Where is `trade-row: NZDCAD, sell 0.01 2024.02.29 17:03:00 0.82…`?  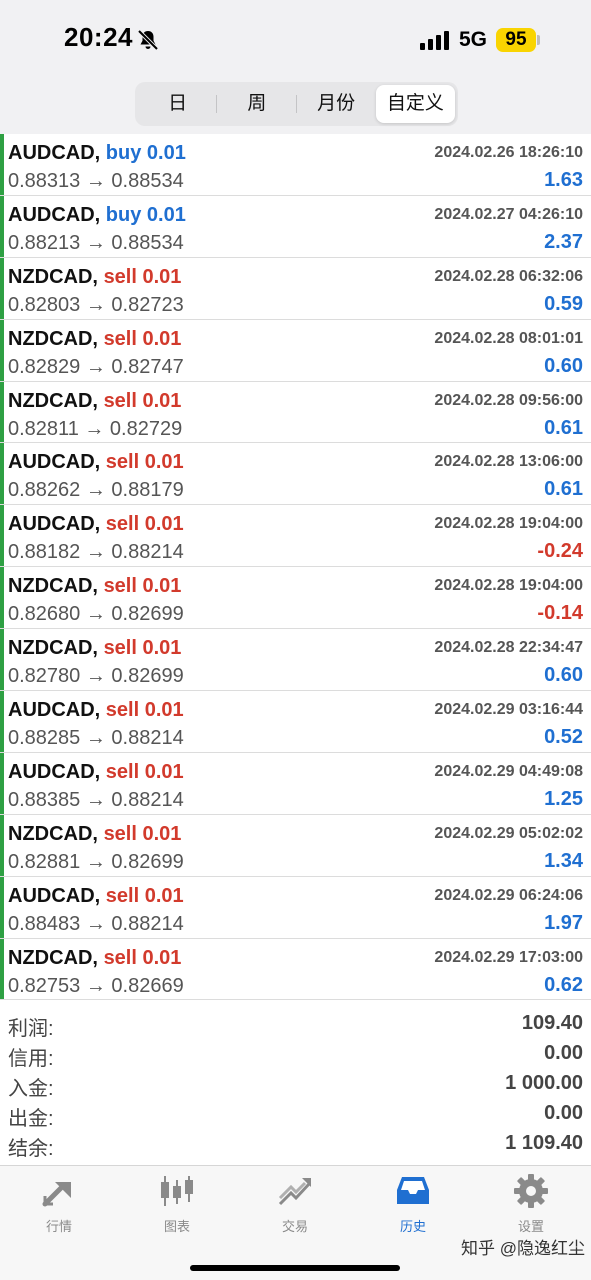 trade-row: NZDCAD, sell 0.01 2024.02.29 17:03:00 0.82… is located at coordinates (295, 969).